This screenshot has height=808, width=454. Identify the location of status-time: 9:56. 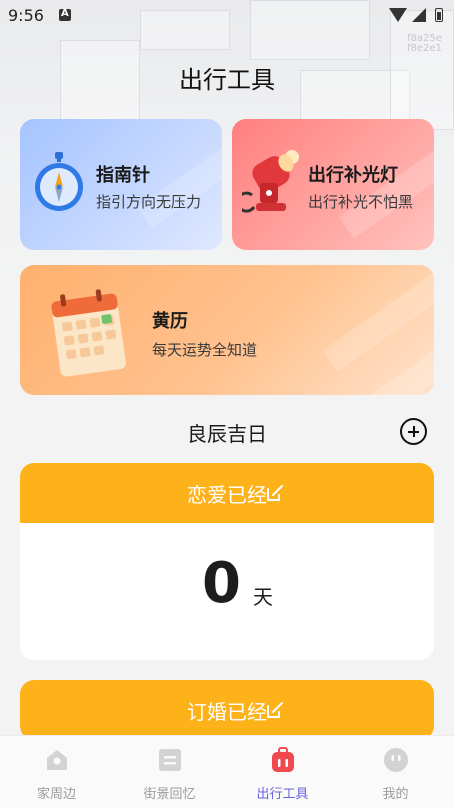
(26, 15).